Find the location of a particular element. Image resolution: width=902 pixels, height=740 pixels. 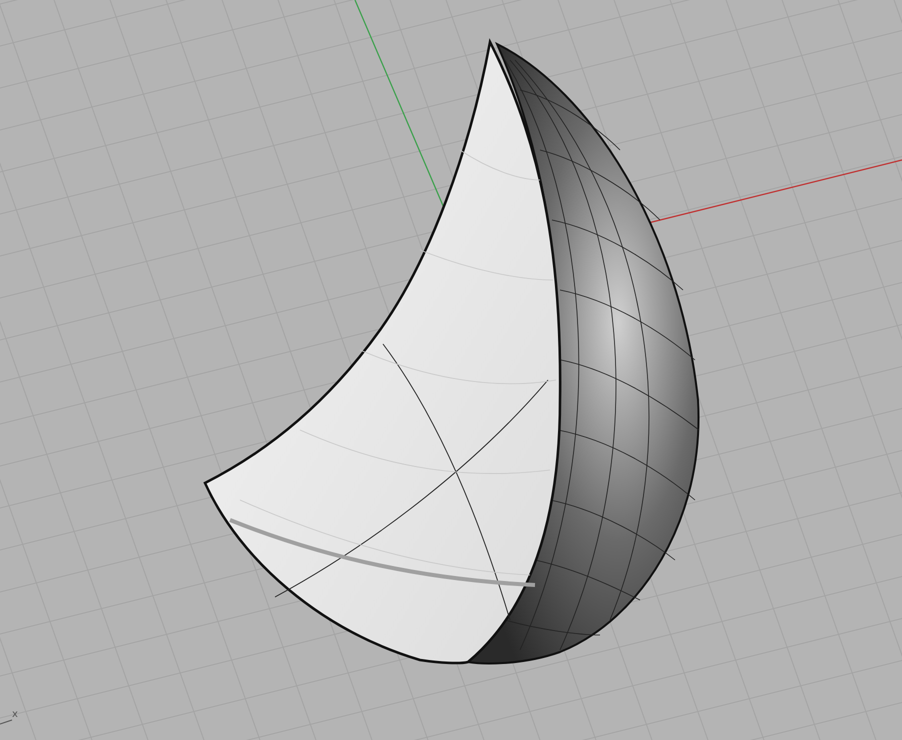

axis-icon is located at coordinates (6, 722).